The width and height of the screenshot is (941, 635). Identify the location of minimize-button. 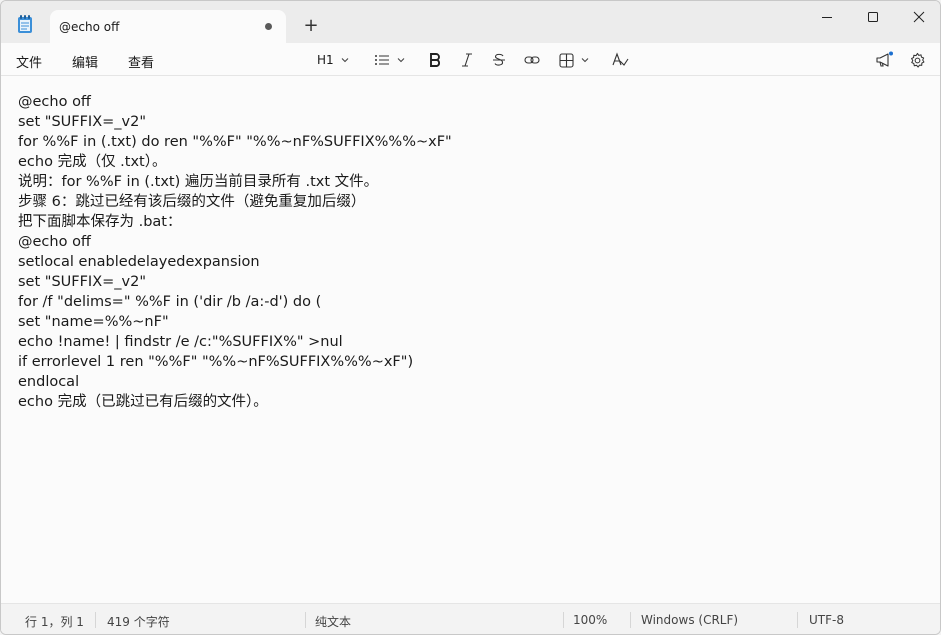
(827, 17).